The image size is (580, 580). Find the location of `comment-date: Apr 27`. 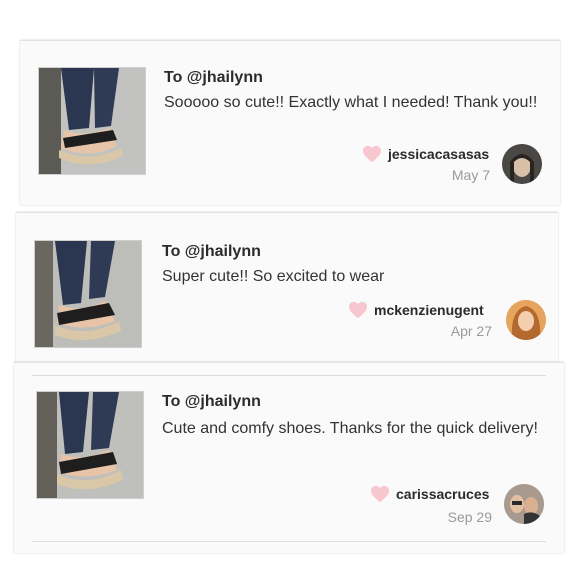

comment-date: Apr 27 is located at coordinates (471, 331).